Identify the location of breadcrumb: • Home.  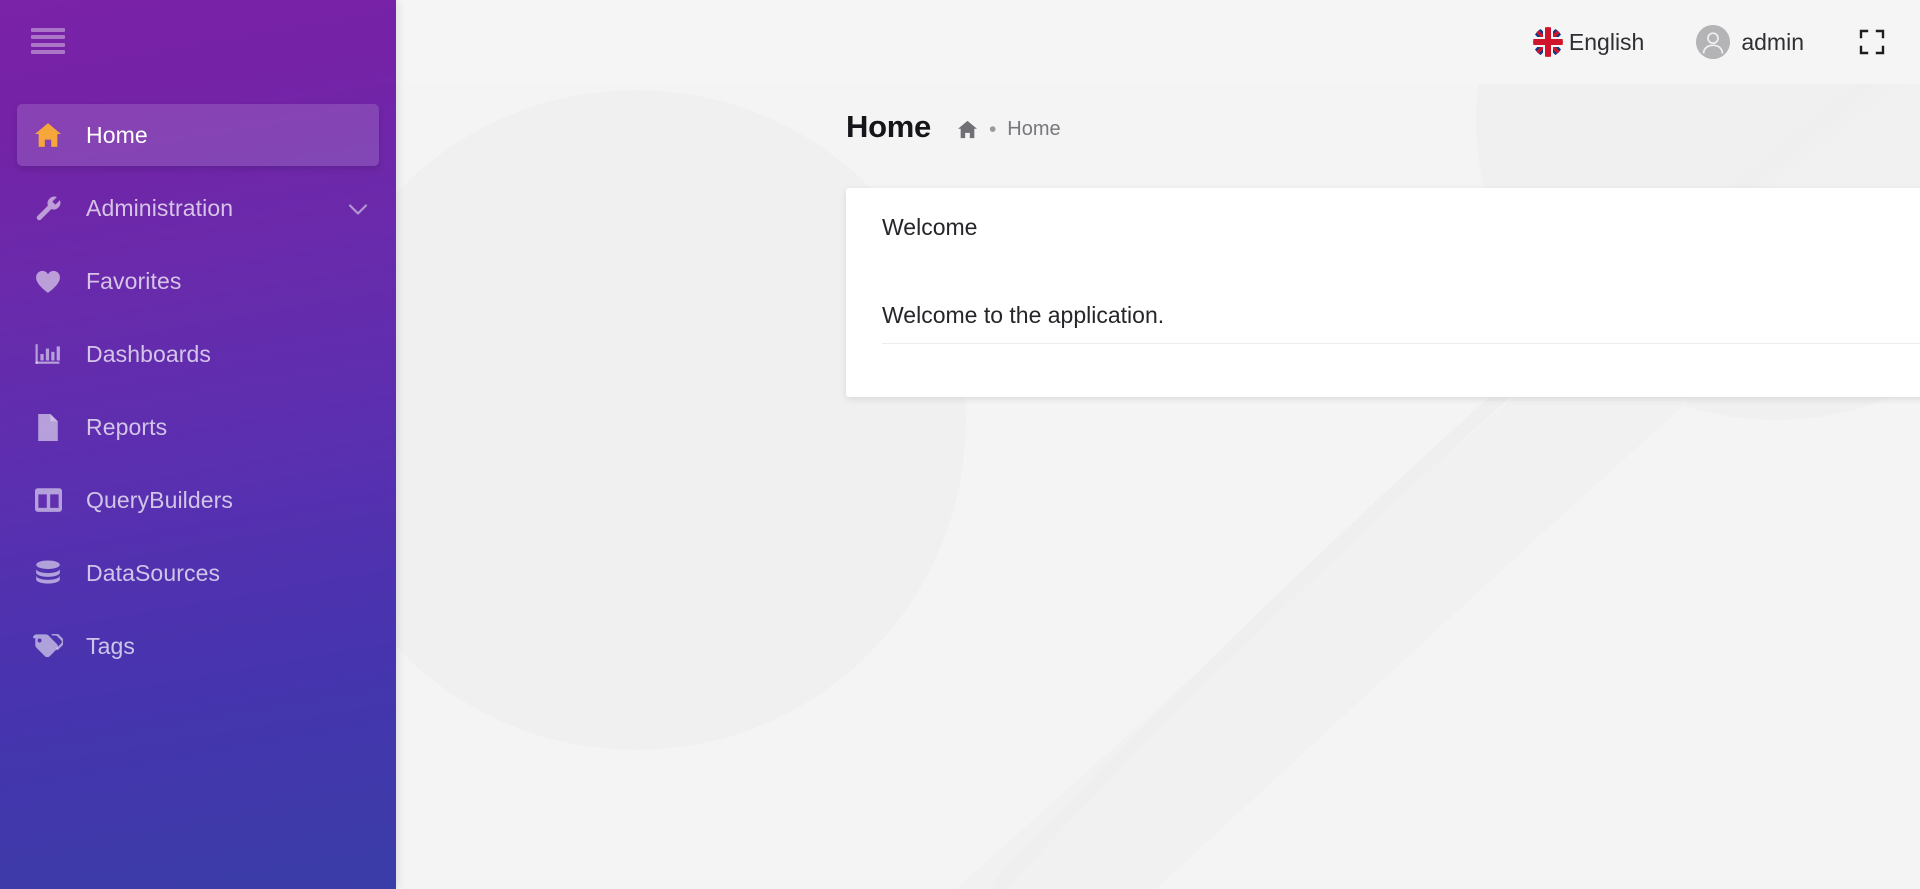
(1009, 129).